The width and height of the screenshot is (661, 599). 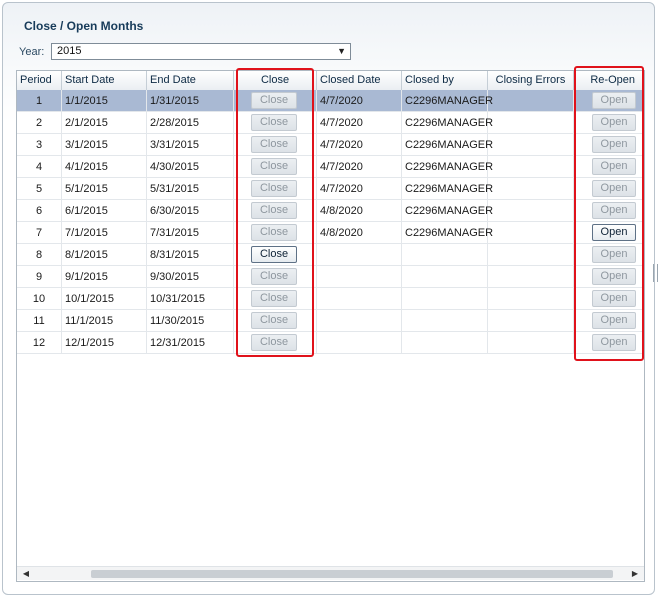 I want to click on triangle-left-icon: ◀, so click(x=26, y=573).